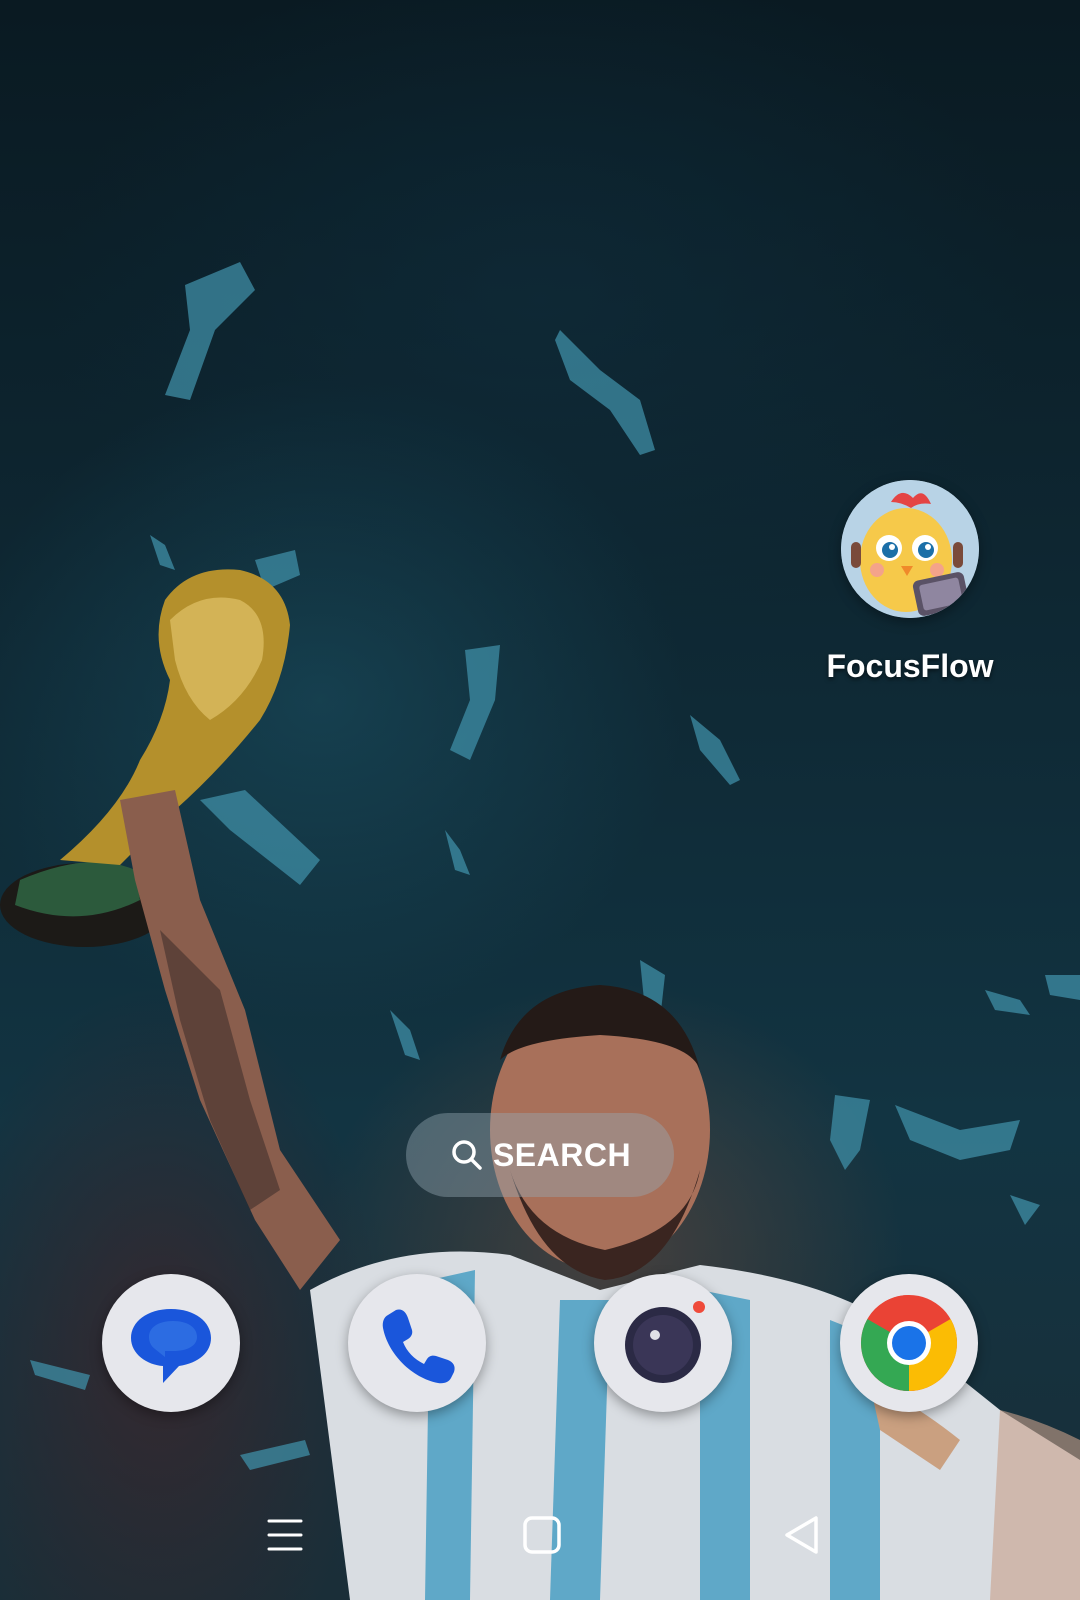 The height and width of the screenshot is (1600, 1080). What do you see at coordinates (171, 1346) in the screenshot?
I see `messages-icon` at bounding box center [171, 1346].